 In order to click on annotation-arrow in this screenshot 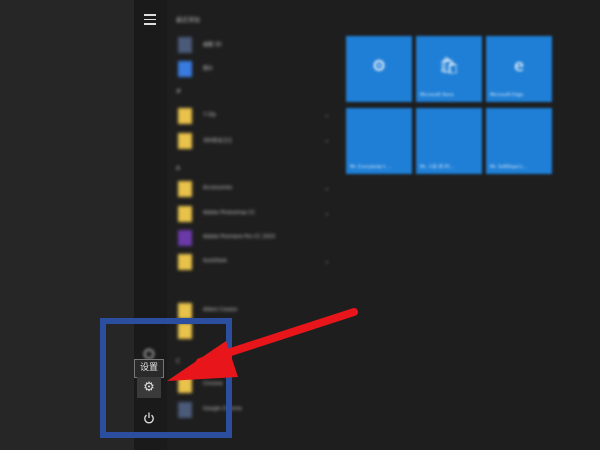, I will do `click(262, 344)`.